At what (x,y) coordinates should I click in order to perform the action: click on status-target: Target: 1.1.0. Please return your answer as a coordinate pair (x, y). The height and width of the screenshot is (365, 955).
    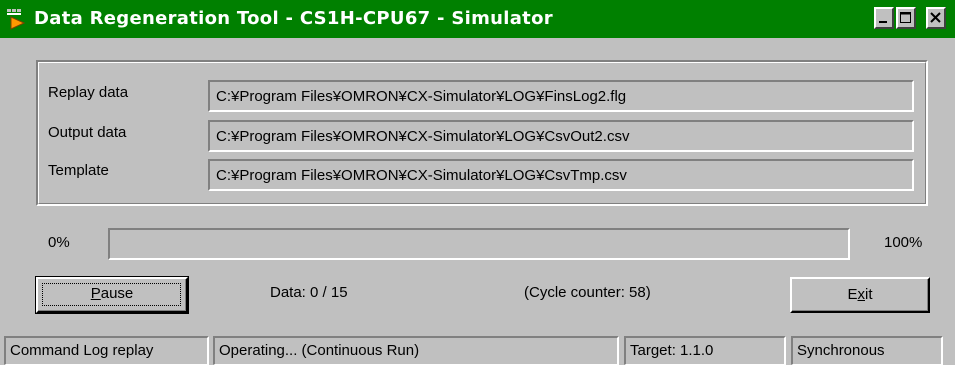
    Looking at the image, I should click on (705, 350).